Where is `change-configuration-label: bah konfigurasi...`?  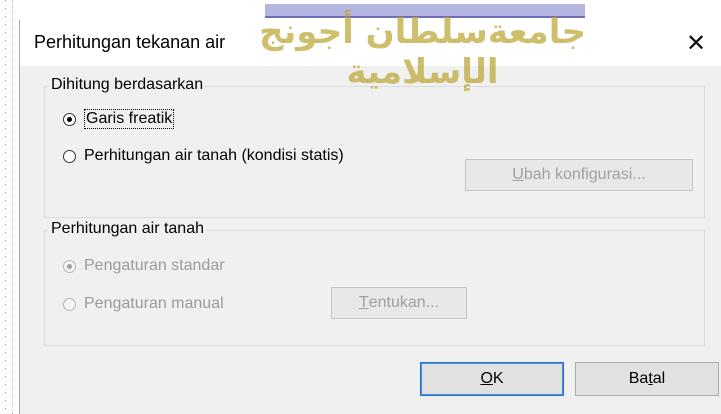 change-configuration-label: bah konfigurasi... is located at coordinates (584, 174).